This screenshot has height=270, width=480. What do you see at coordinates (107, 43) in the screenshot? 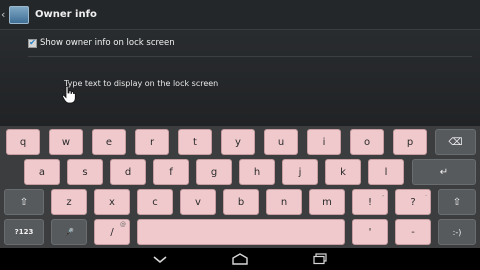
I see `show-owner-info-label: Show owner info on lock screen` at bounding box center [107, 43].